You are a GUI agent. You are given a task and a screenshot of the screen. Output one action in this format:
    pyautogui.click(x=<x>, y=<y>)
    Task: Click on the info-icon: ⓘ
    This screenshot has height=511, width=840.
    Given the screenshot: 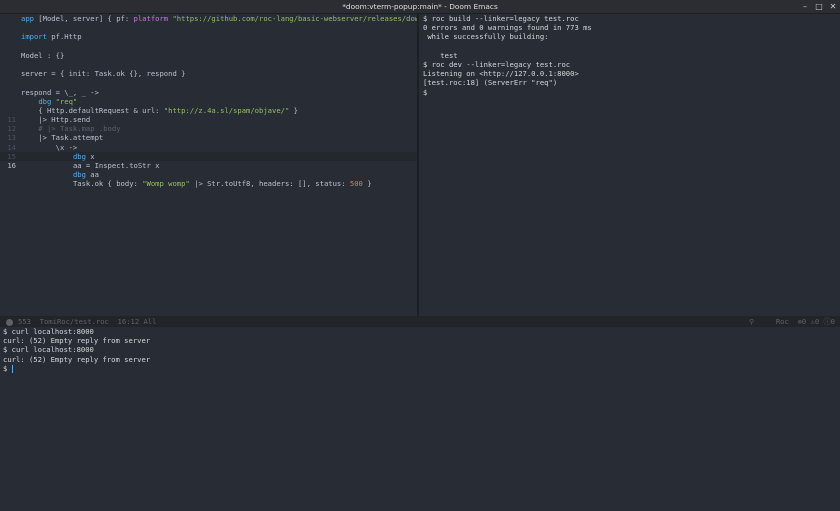 What is the action you would take?
    pyautogui.click(x=827, y=321)
    